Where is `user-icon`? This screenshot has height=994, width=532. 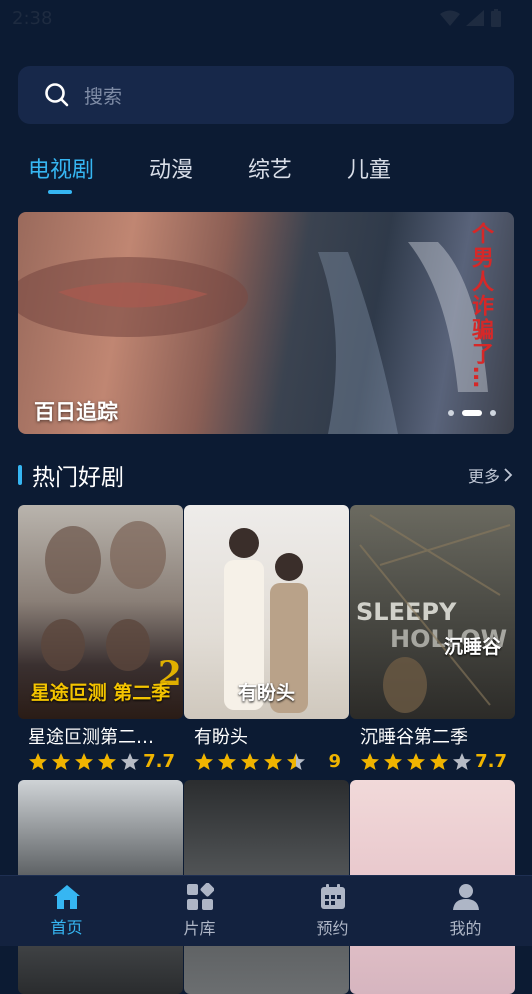
user-icon is located at coordinates (465, 897).